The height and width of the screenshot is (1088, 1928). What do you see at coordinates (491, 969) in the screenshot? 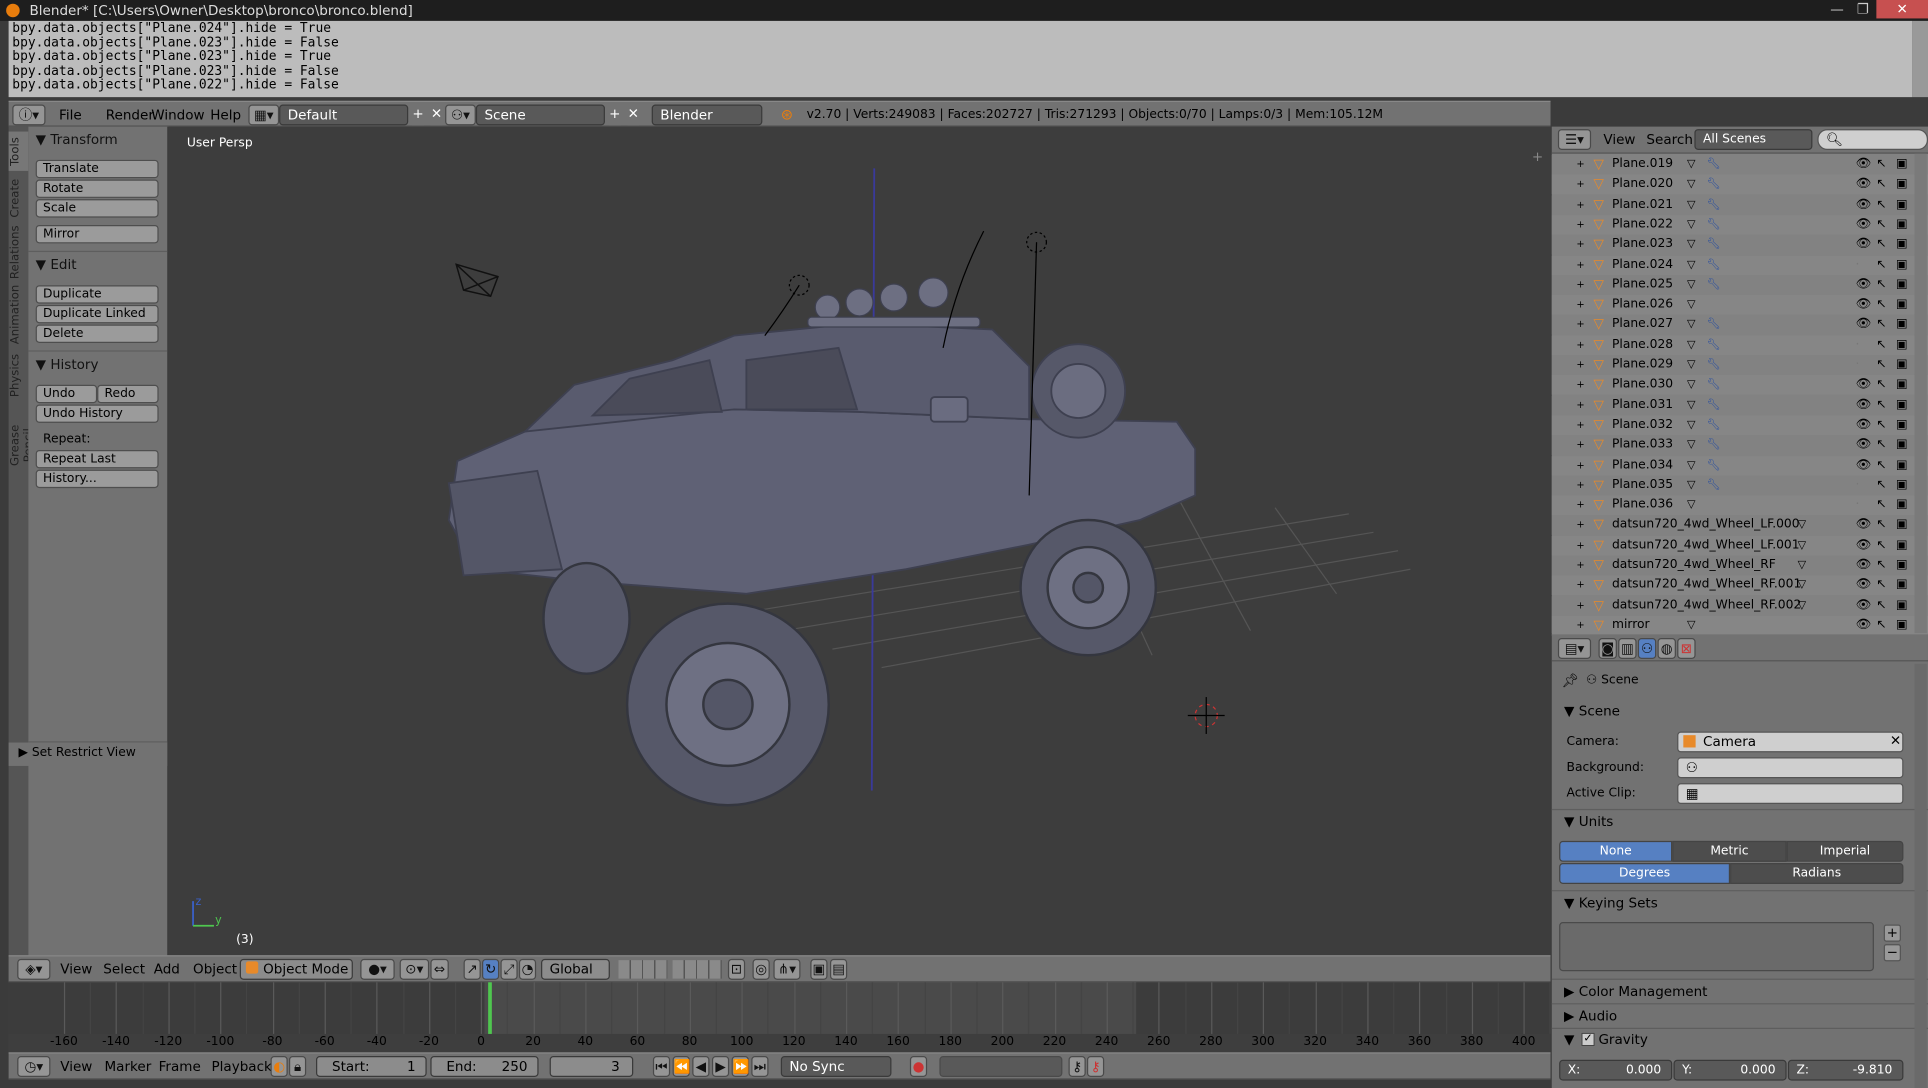
I see `rotate-manipulator-icon: ↻` at bounding box center [491, 969].